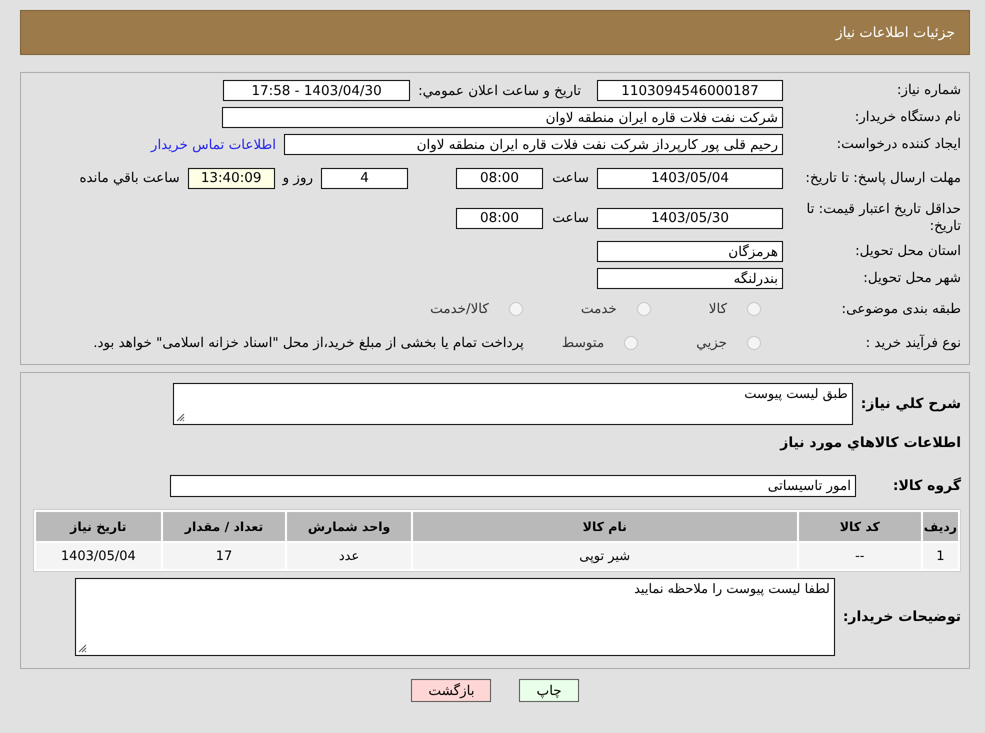 This screenshot has width=985, height=733. What do you see at coordinates (297, 178) in the screenshot?
I see `field-label: روز و` at bounding box center [297, 178].